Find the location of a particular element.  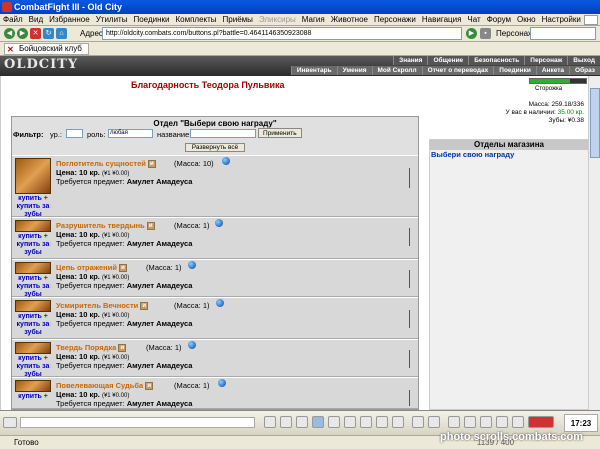

item-name: Разрушитель твердынь и is located at coordinates (105, 226).